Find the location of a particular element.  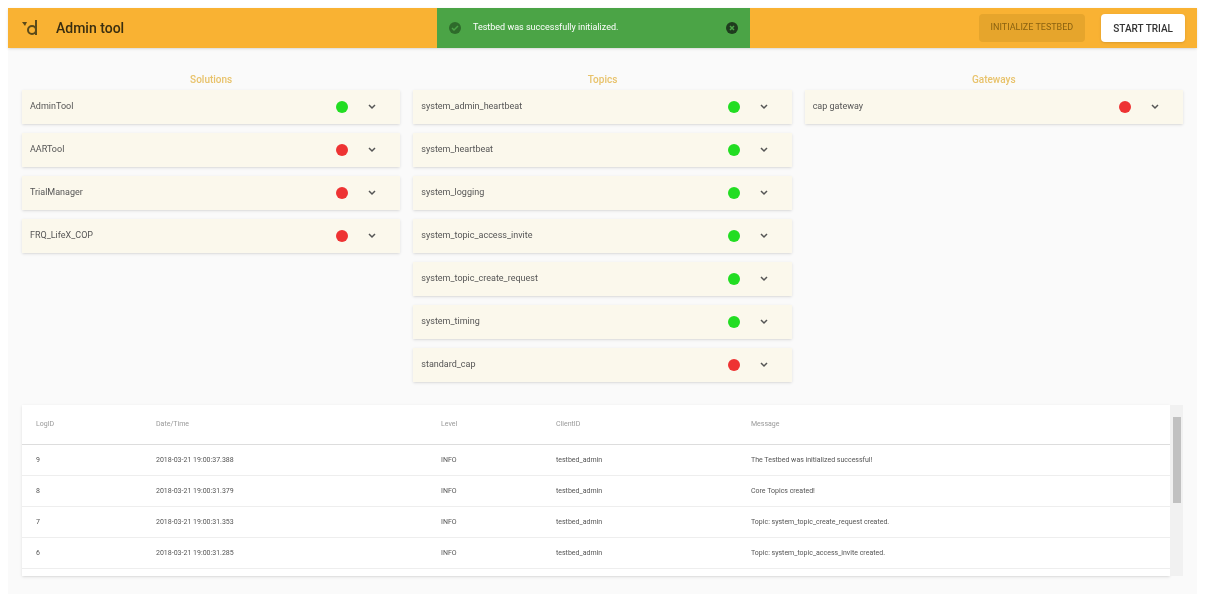

app-title: Admin tool is located at coordinates (90, 28).